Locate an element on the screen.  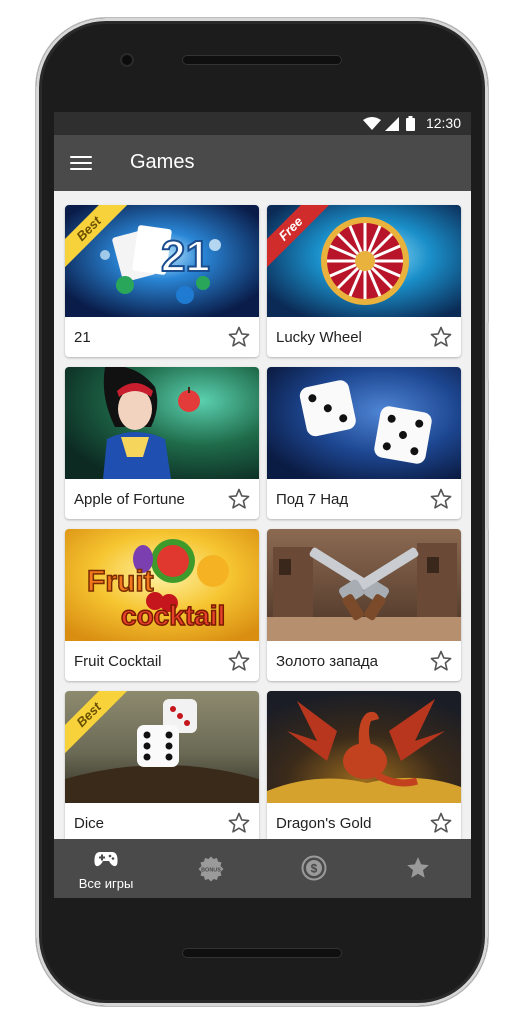
svg-text: 21 is located at coordinates (185, 256).